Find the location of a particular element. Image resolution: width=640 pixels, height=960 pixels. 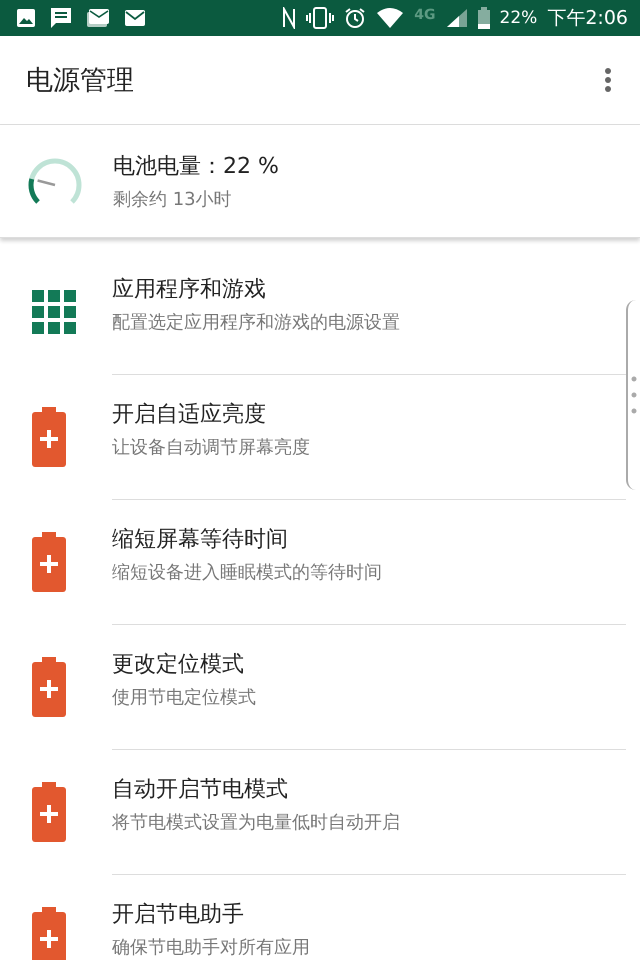

wifi-icon is located at coordinates (390, 18).